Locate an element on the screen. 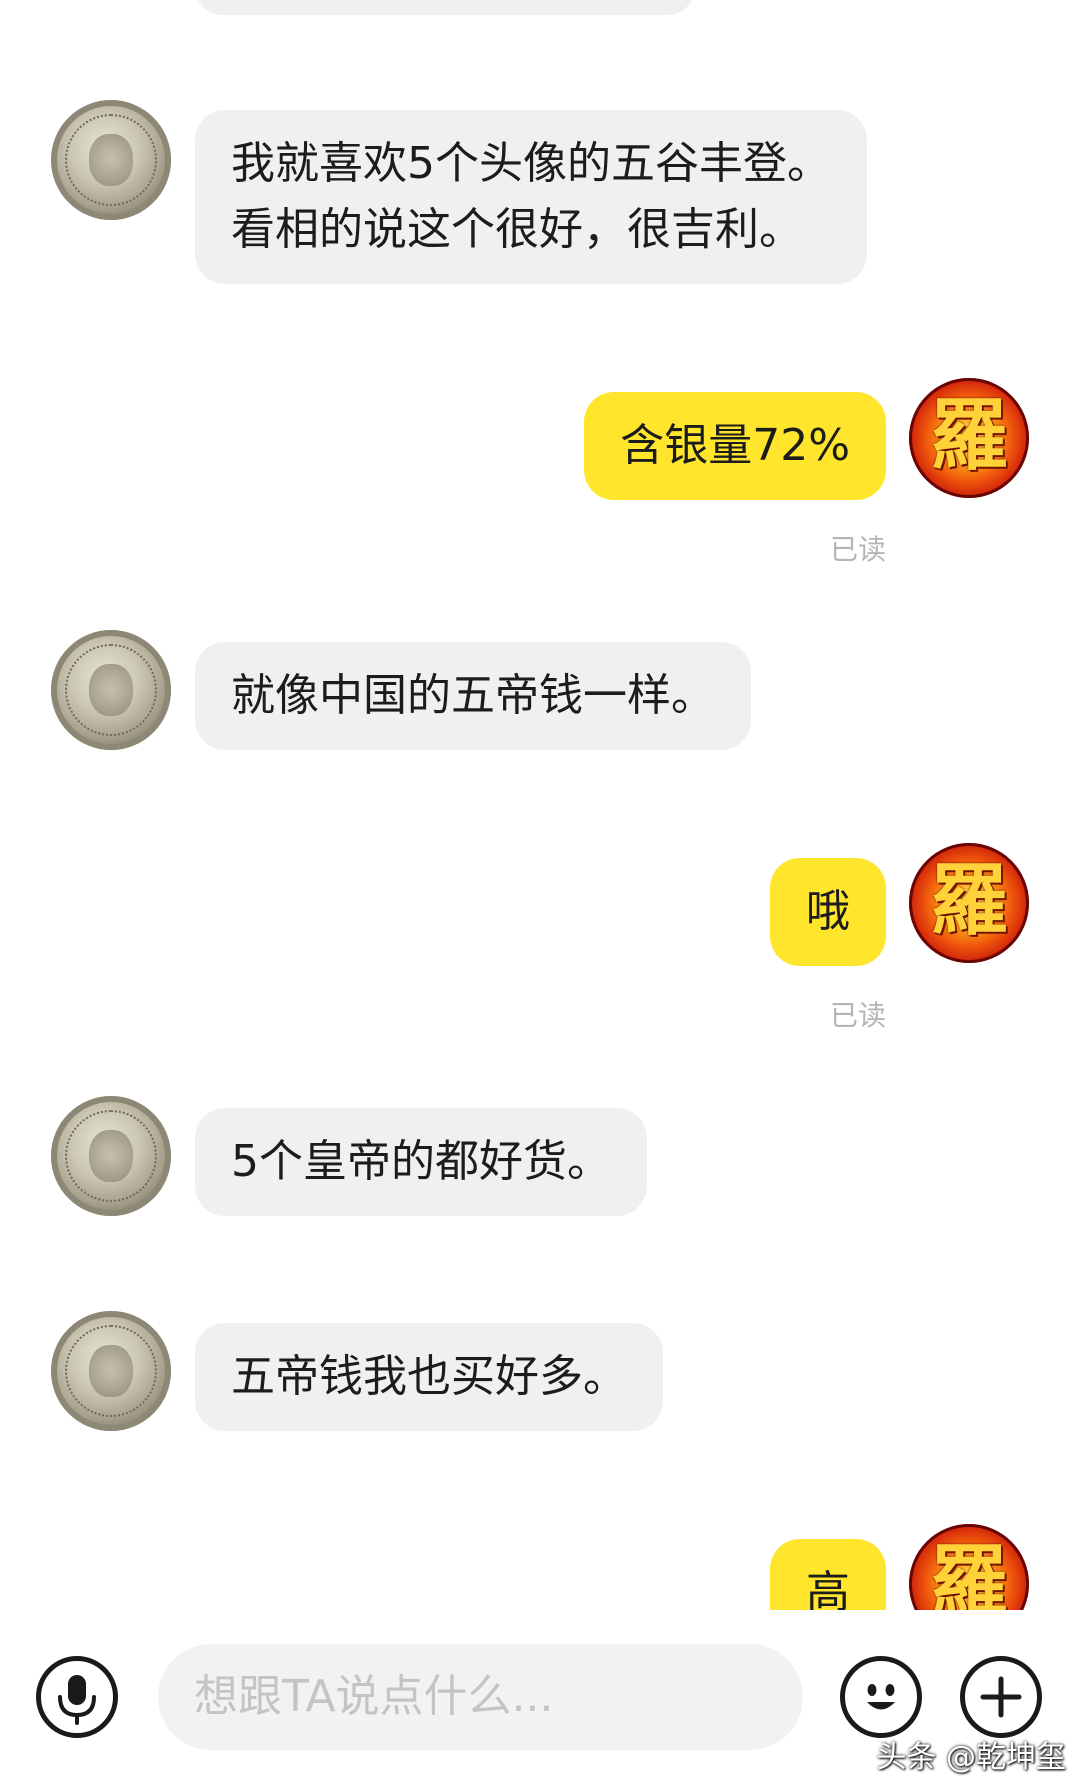 The height and width of the screenshot is (1790, 1080). emoji-button is located at coordinates (881, 1697).